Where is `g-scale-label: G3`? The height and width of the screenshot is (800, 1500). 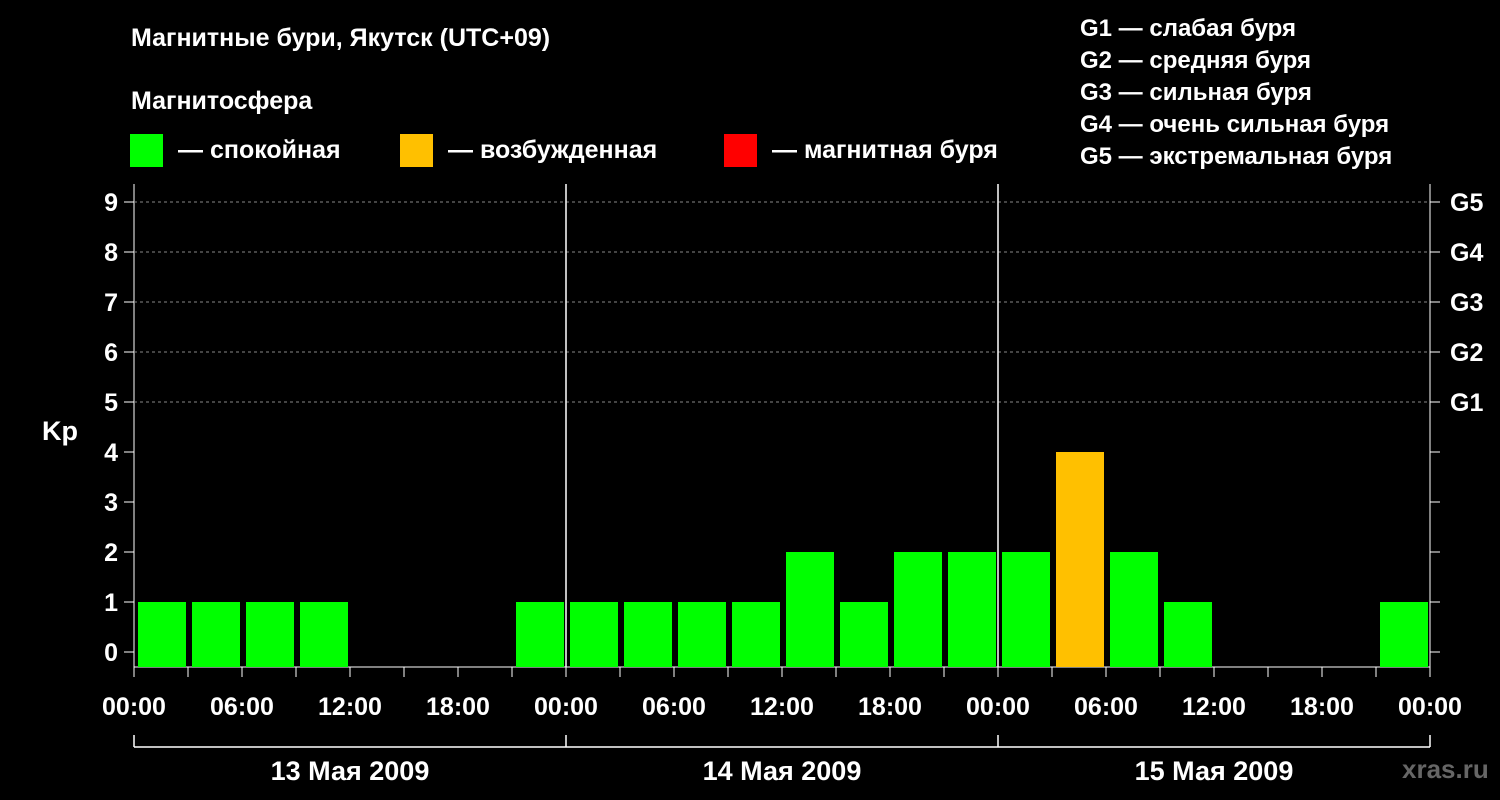
g-scale-label: G3 is located at coordinates (1466, 303).